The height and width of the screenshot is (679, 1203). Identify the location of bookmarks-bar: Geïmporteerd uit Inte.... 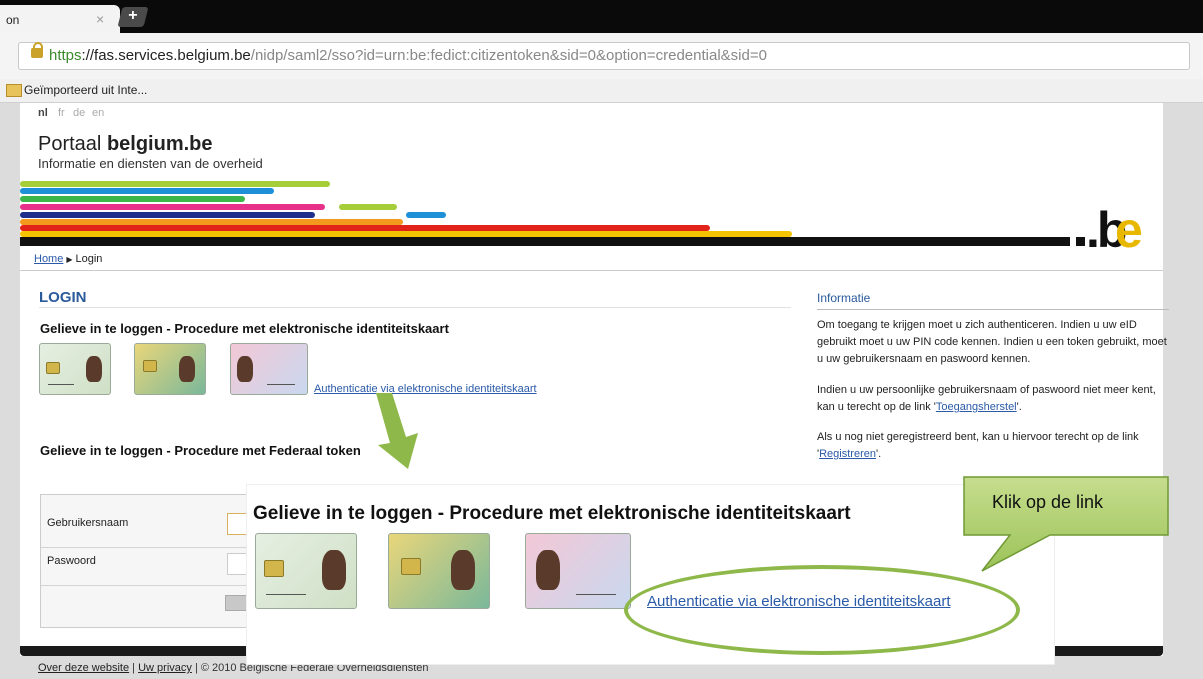
(601, 91).